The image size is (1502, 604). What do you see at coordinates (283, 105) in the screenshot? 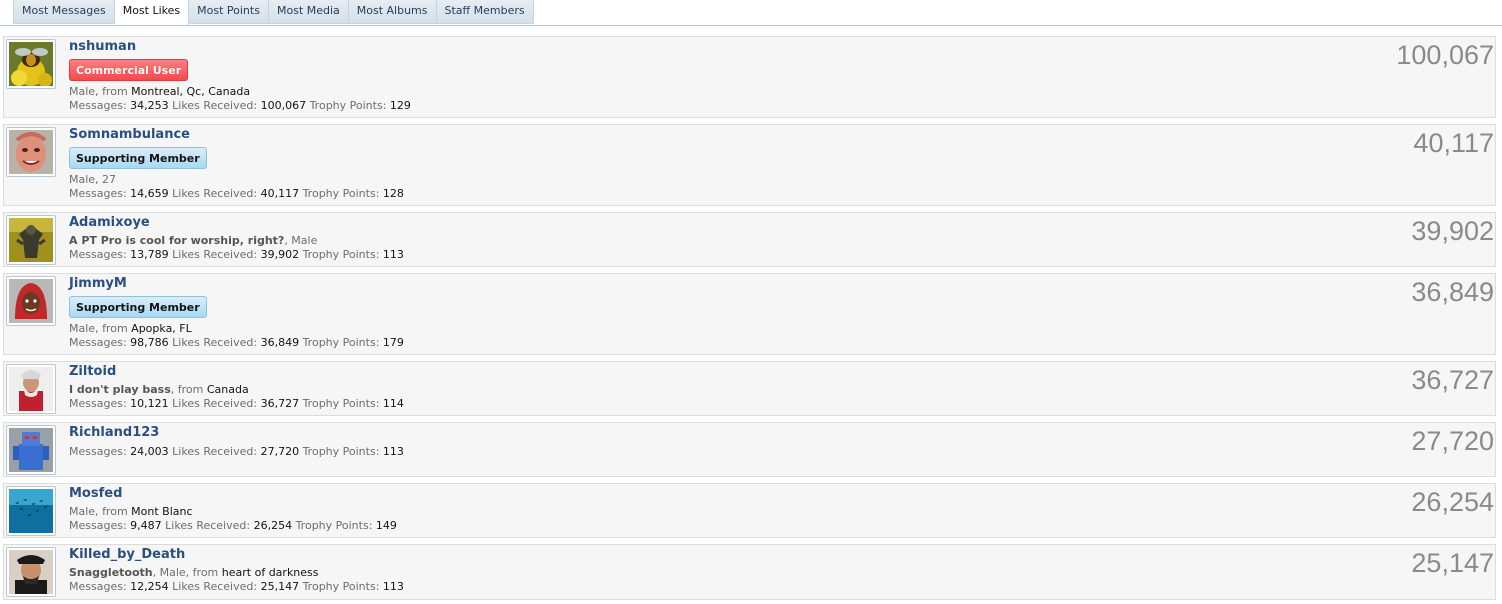
I see `likes-count: 100,067` at bounding box center [283, 105].